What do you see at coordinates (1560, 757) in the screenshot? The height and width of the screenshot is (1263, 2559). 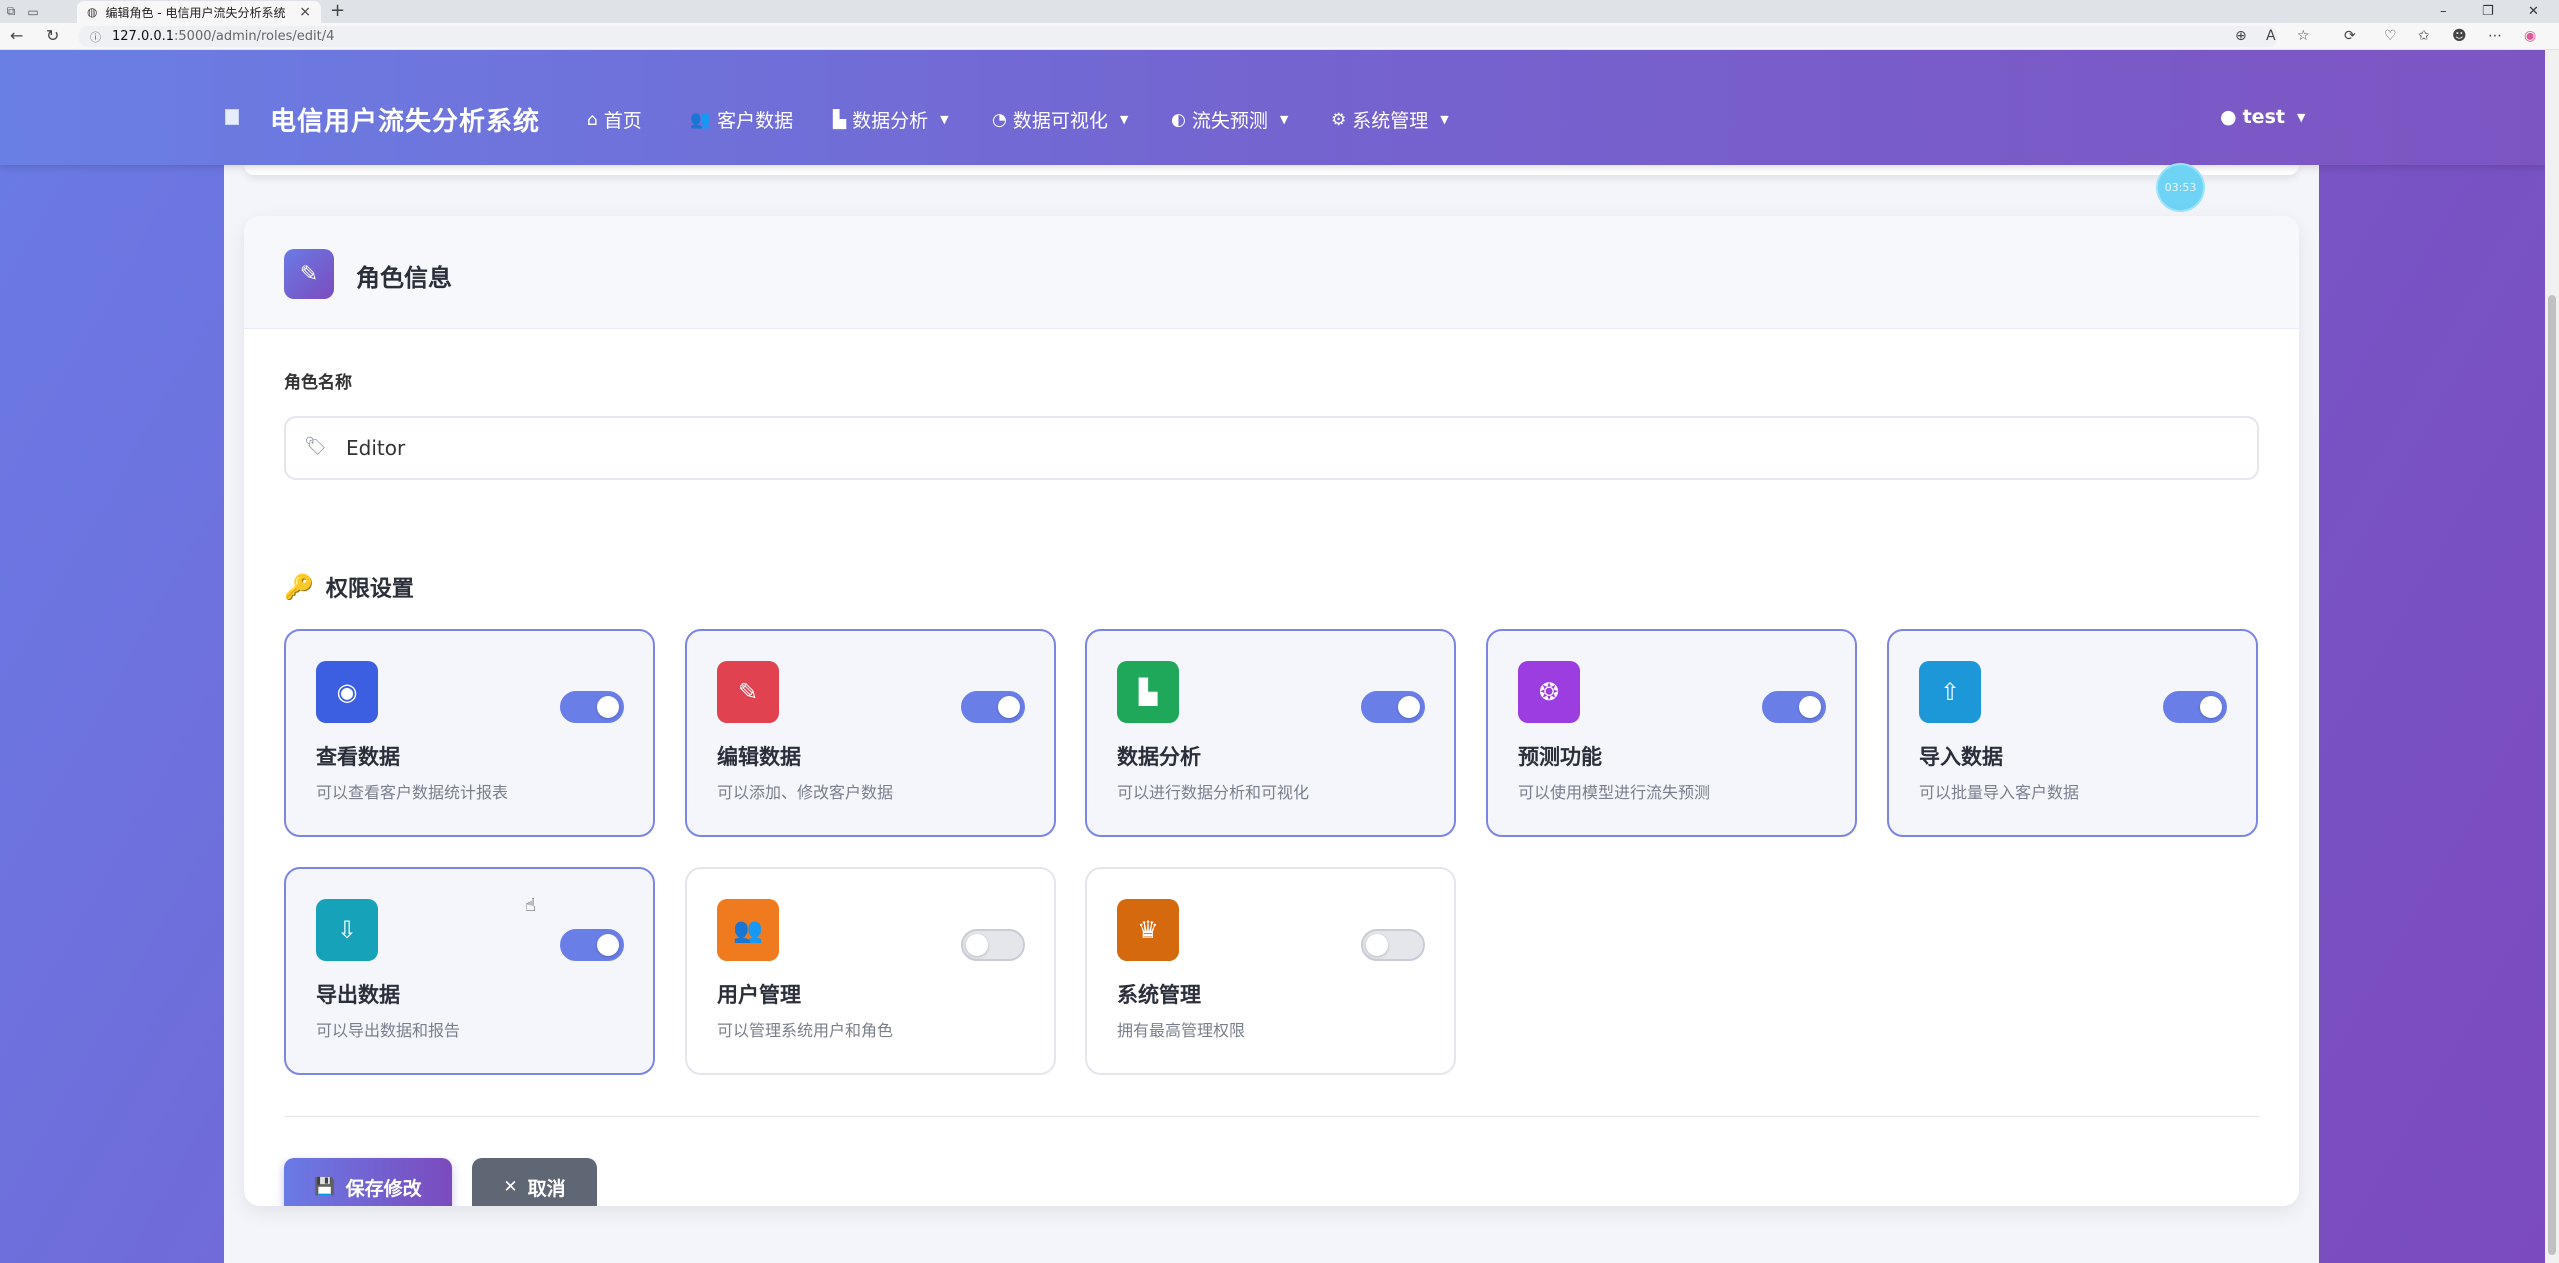 I see `permission-title: 预测功能` at bounding box center [1560, 757].